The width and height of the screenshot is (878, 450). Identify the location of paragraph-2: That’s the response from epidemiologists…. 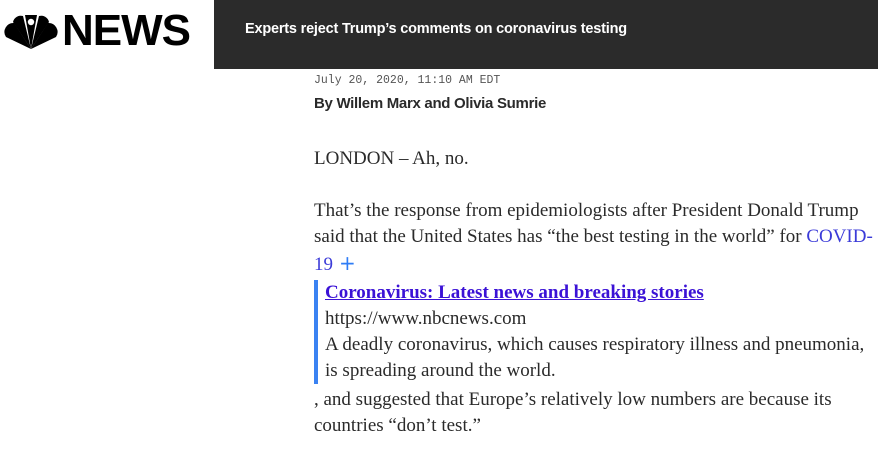
(594, 238).